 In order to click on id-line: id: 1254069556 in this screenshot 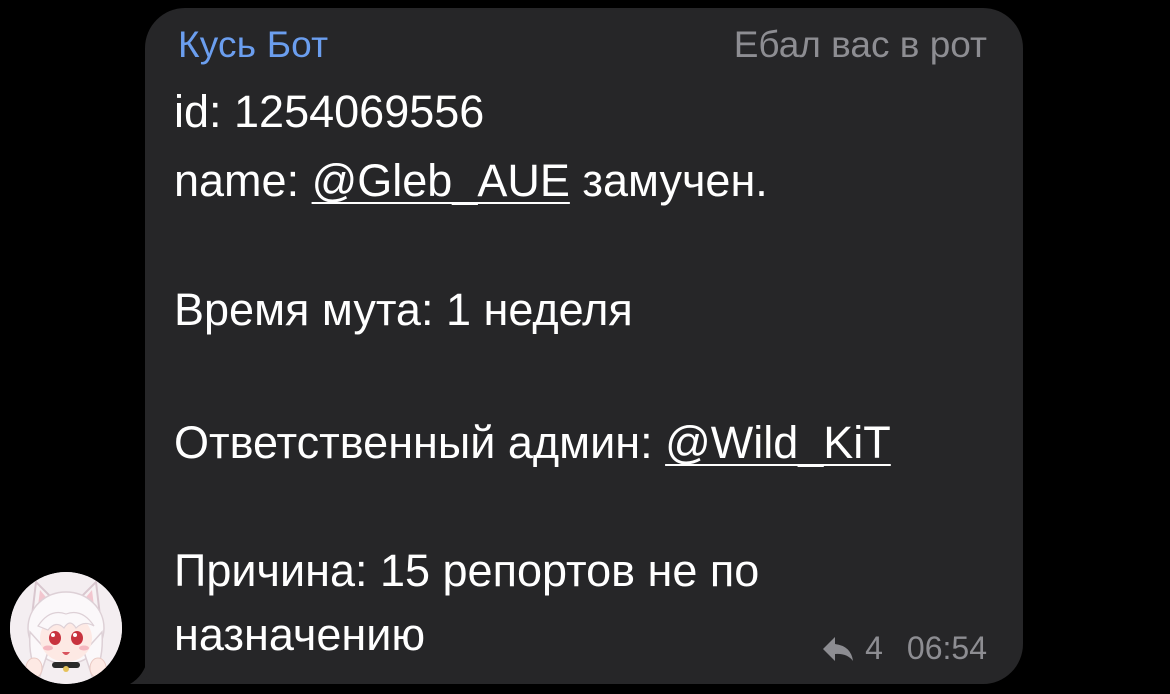, I will do `click(329, 111)`.